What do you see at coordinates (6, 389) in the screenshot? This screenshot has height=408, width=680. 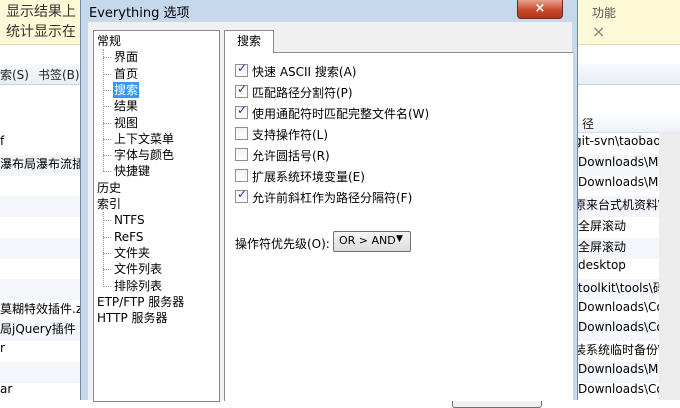 I see `row-name-cell: ar` at bounding box center [6, 389].